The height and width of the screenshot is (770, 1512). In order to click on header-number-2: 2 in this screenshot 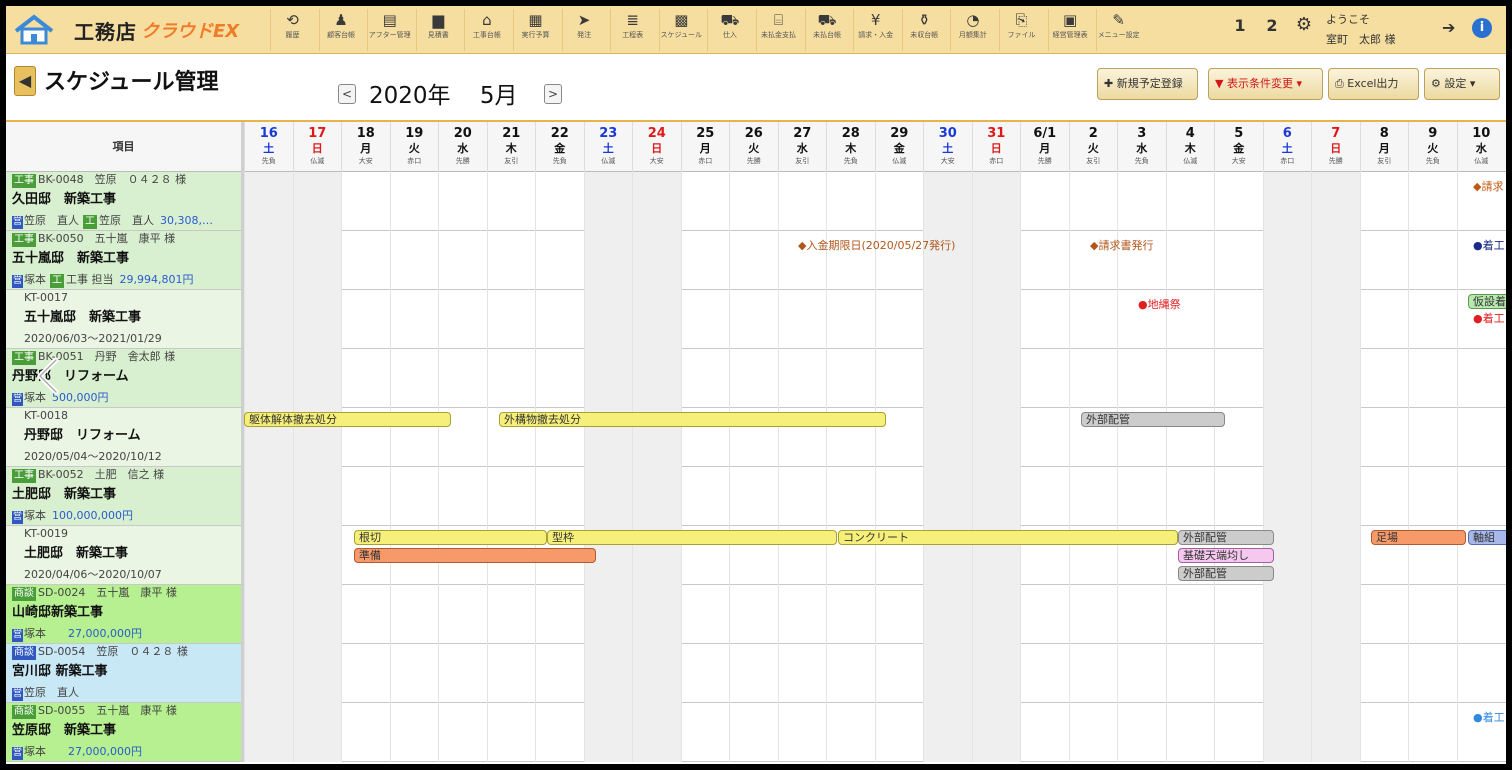, I will do `click(1272, 25)`.